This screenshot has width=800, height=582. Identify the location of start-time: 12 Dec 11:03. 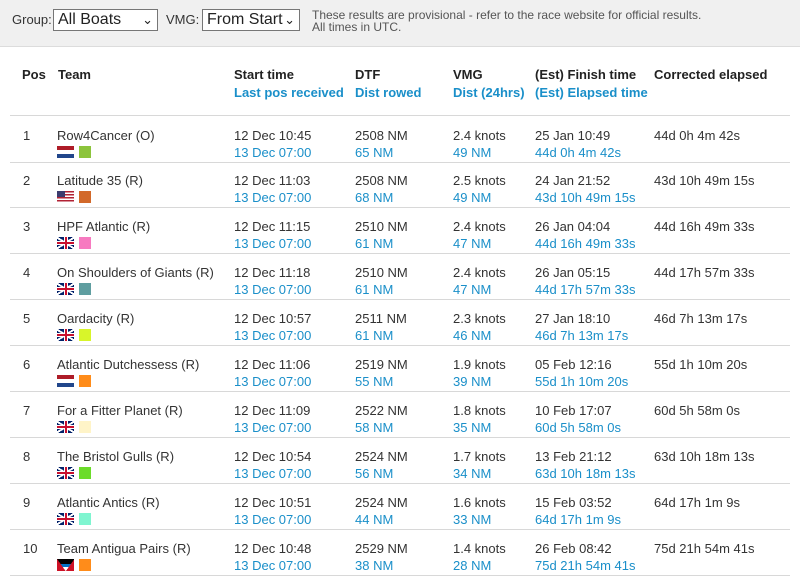
(272, 180).